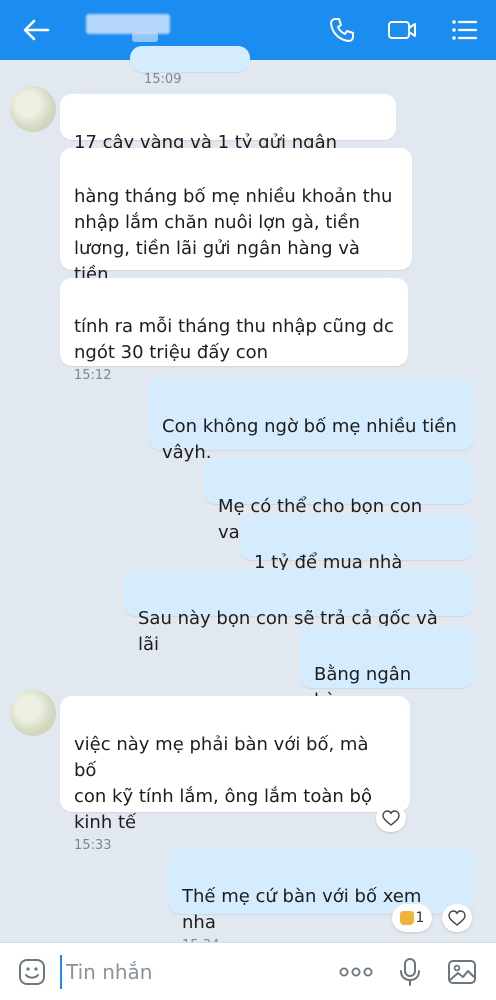  I want to click on arrow-left-icon, so click(36, 30).